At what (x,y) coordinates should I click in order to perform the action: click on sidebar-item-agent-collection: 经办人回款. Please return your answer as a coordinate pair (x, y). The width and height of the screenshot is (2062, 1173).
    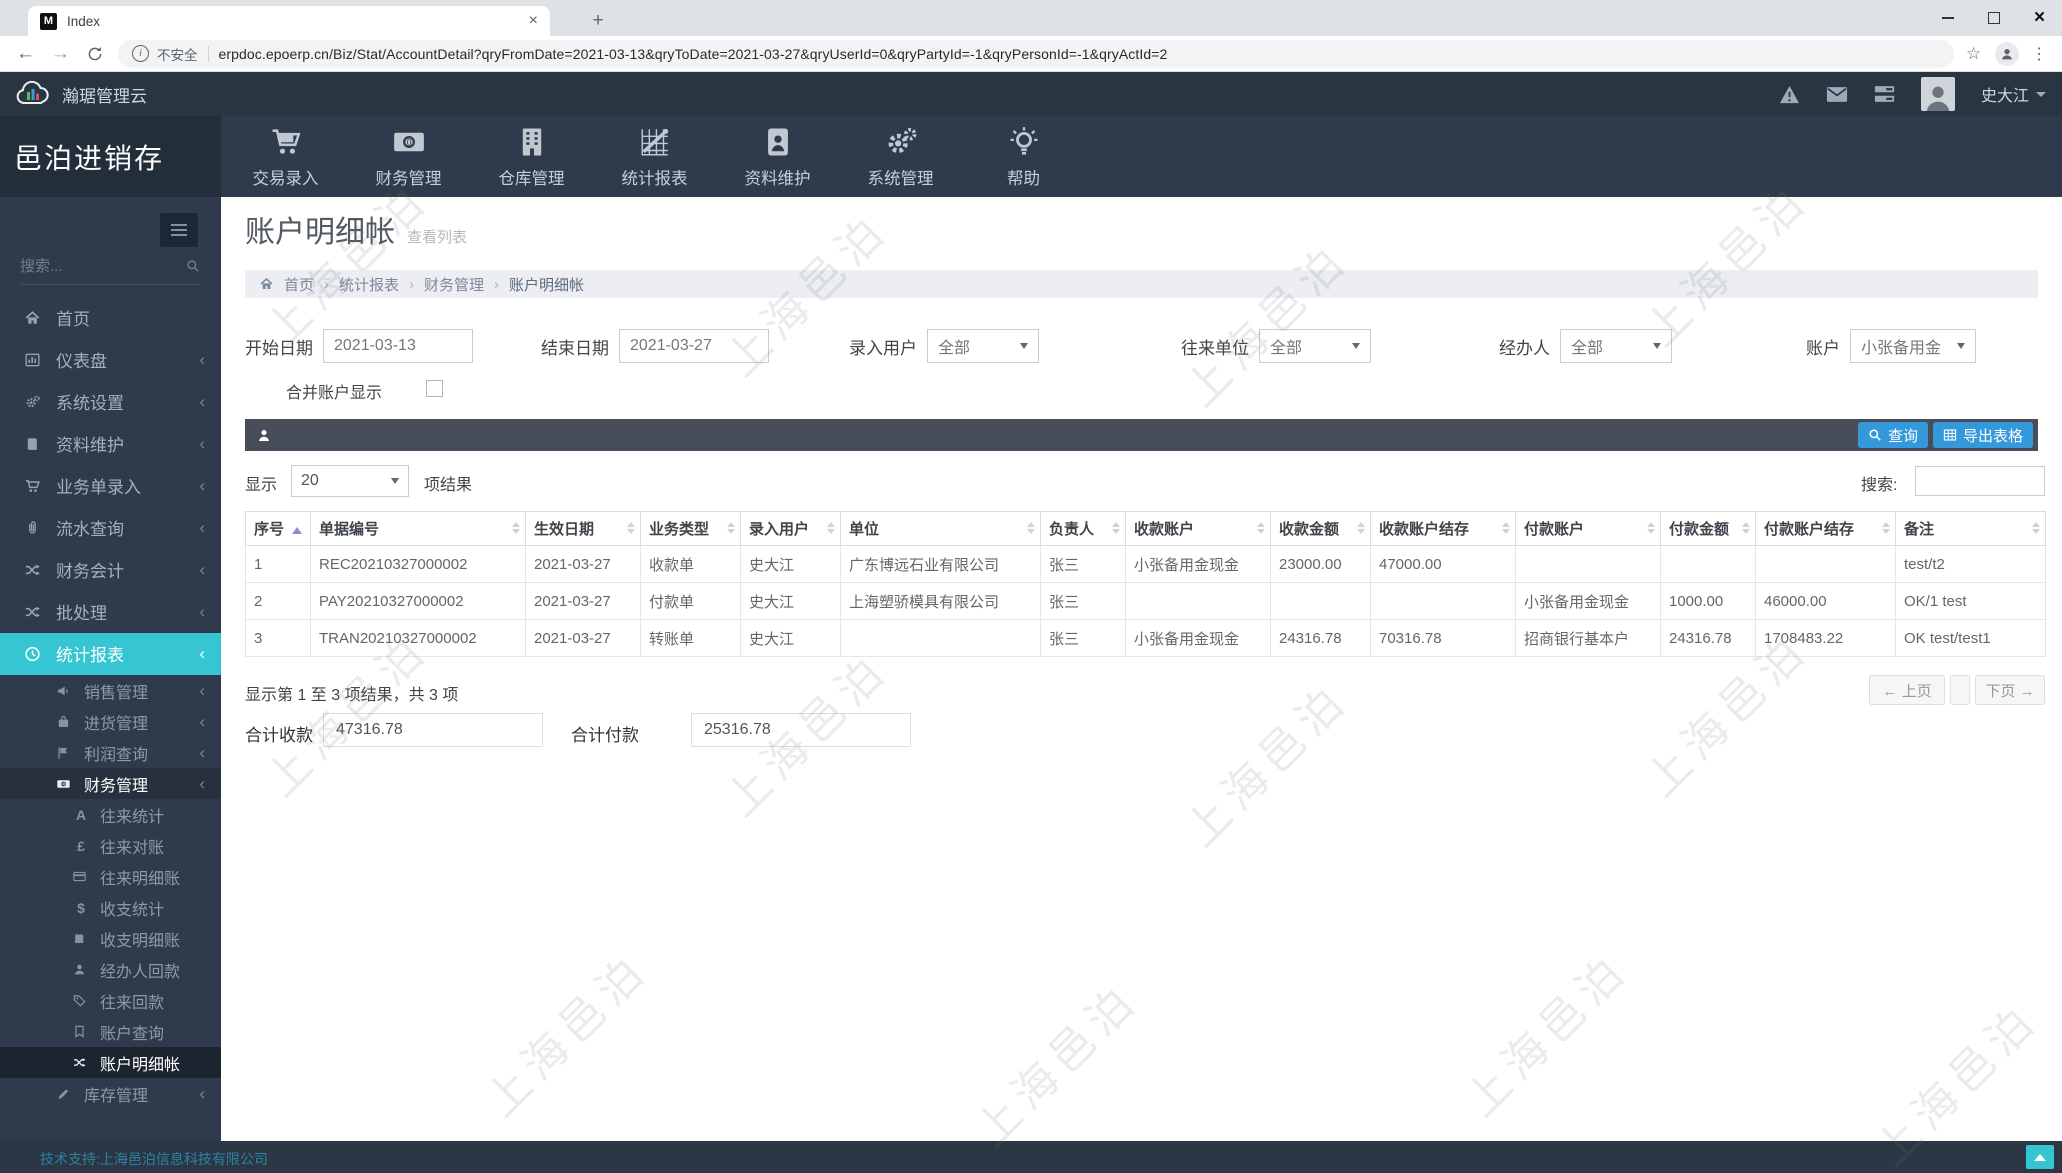
    Looking at the image, I should click on (110, 969).